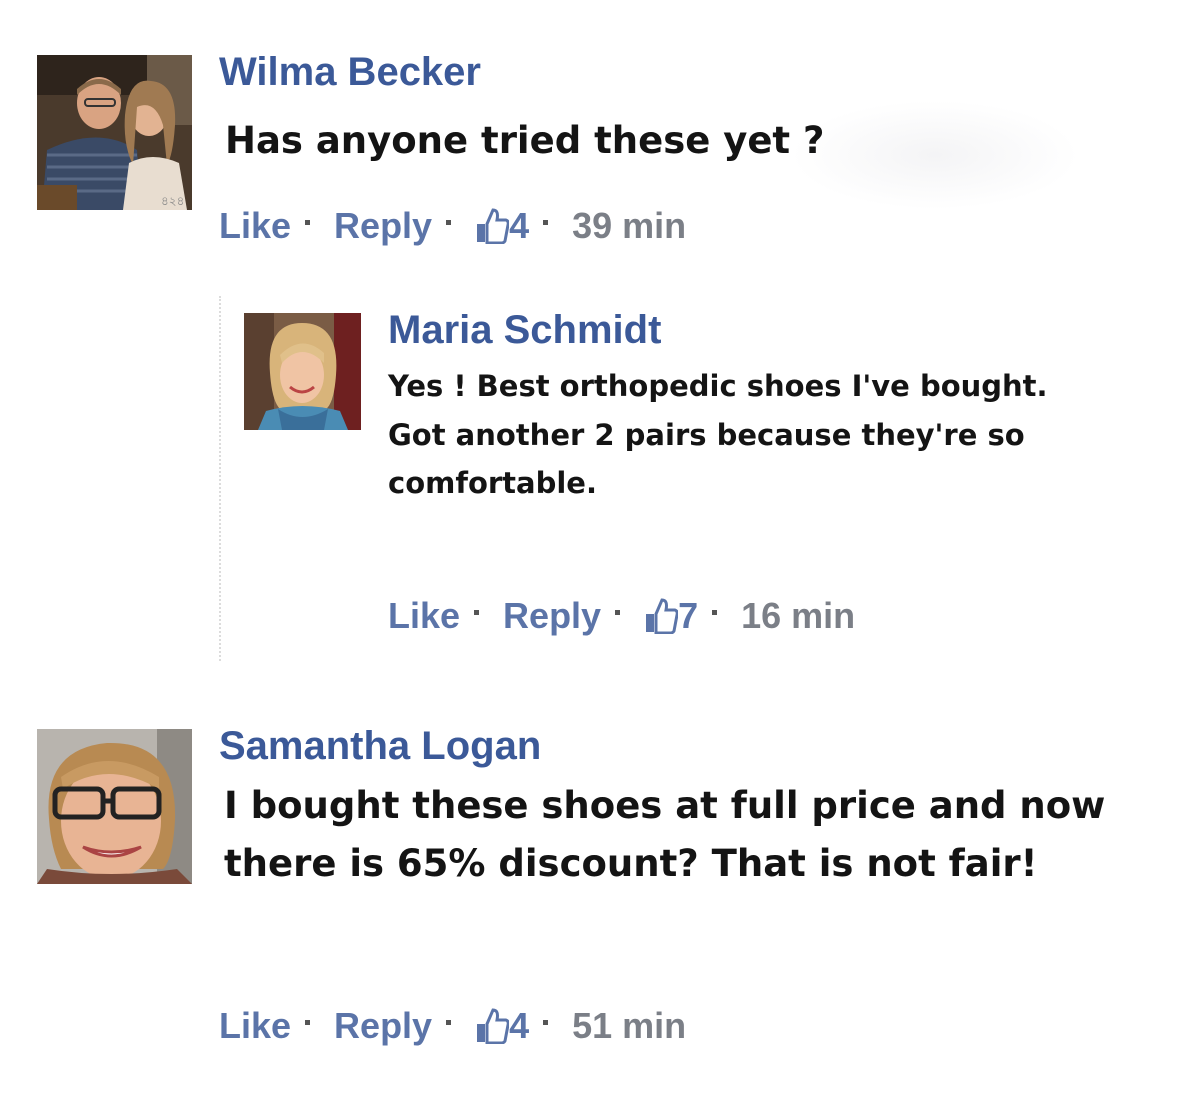 The width and height of the screenshot is (1200, 1100). I want to click on timestamp: 16 min, so click(798, 615).